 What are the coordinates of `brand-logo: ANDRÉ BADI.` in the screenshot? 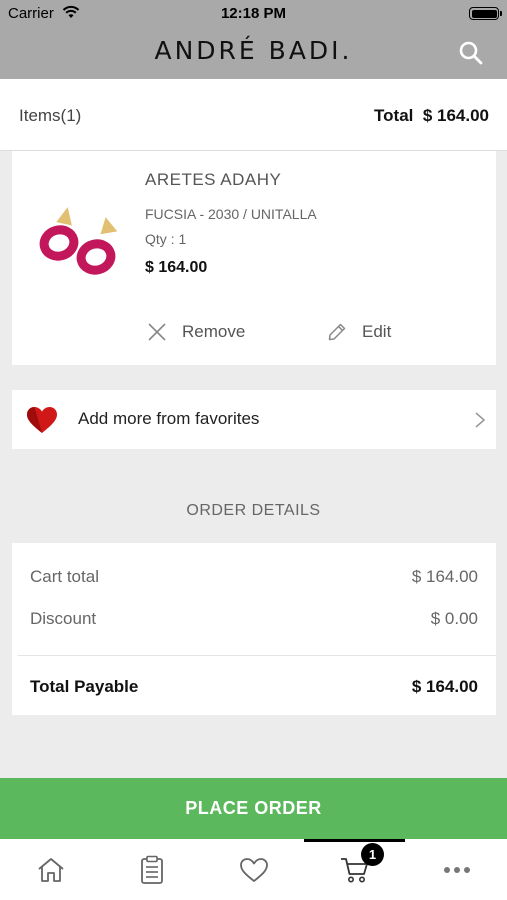 It's located at (253, 50).